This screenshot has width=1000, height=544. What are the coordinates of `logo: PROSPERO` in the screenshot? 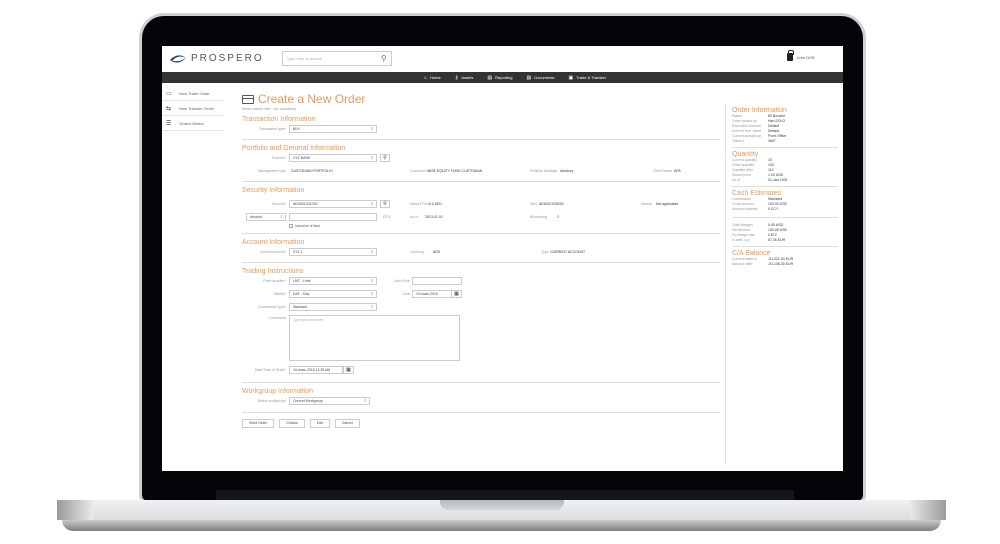 It's located at (216, 58).